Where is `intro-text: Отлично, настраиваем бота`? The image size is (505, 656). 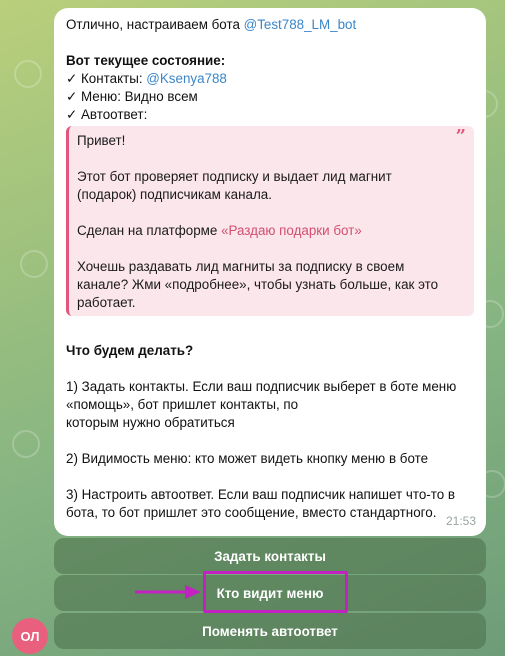 intro-text: Отлично, настраиваем бота is located at coordinates (155, 24).